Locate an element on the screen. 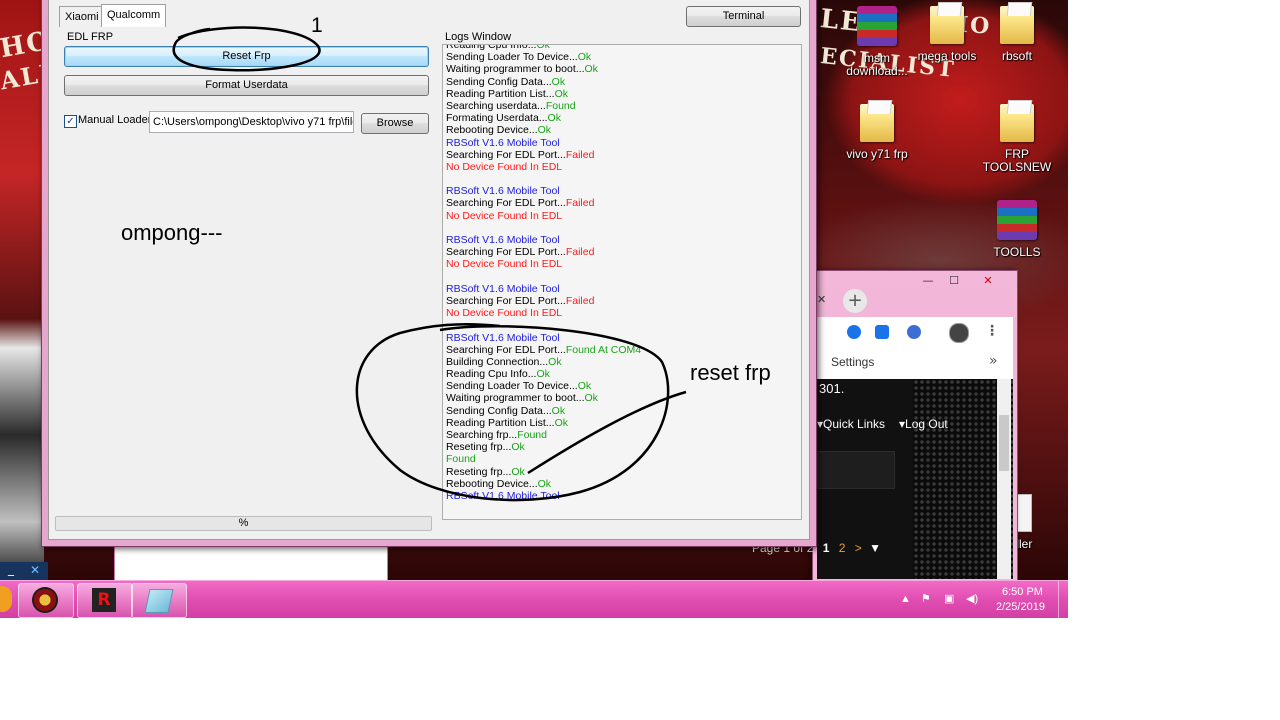  log-line: Reading Cpu Info...Ok is located at coordinates (542, 48).